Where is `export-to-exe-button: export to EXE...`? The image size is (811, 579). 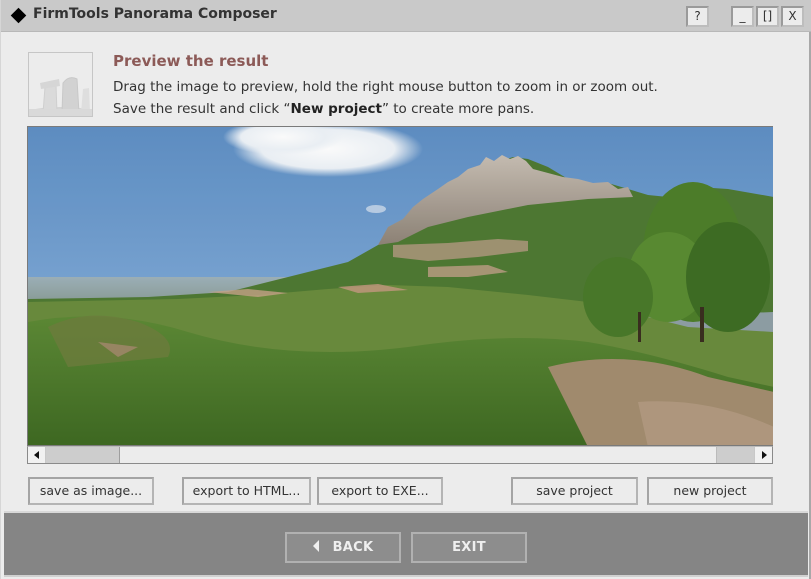
export-to-exe-button: export to EXE... is located at coordinates (380, 491).